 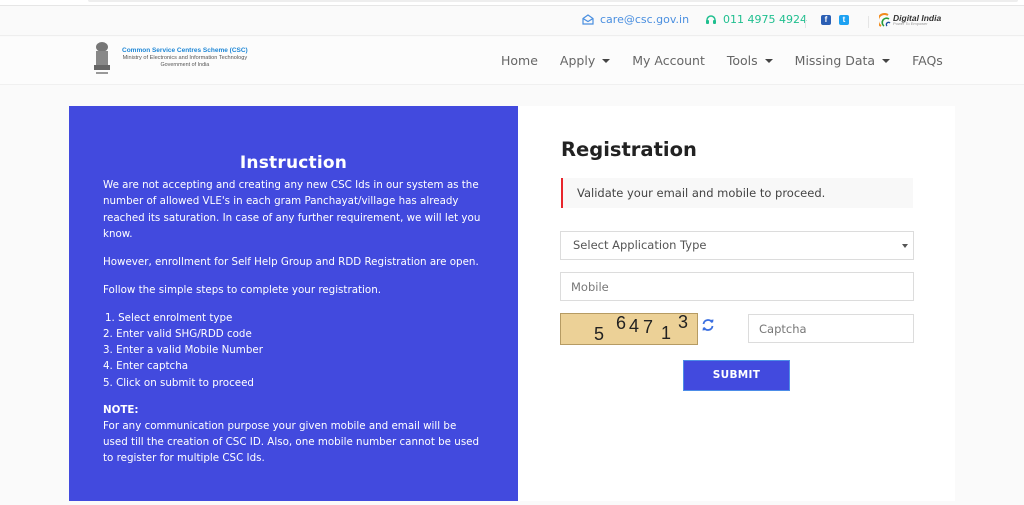 I want to click on digital-india-icon, so click(x=885, y=20).